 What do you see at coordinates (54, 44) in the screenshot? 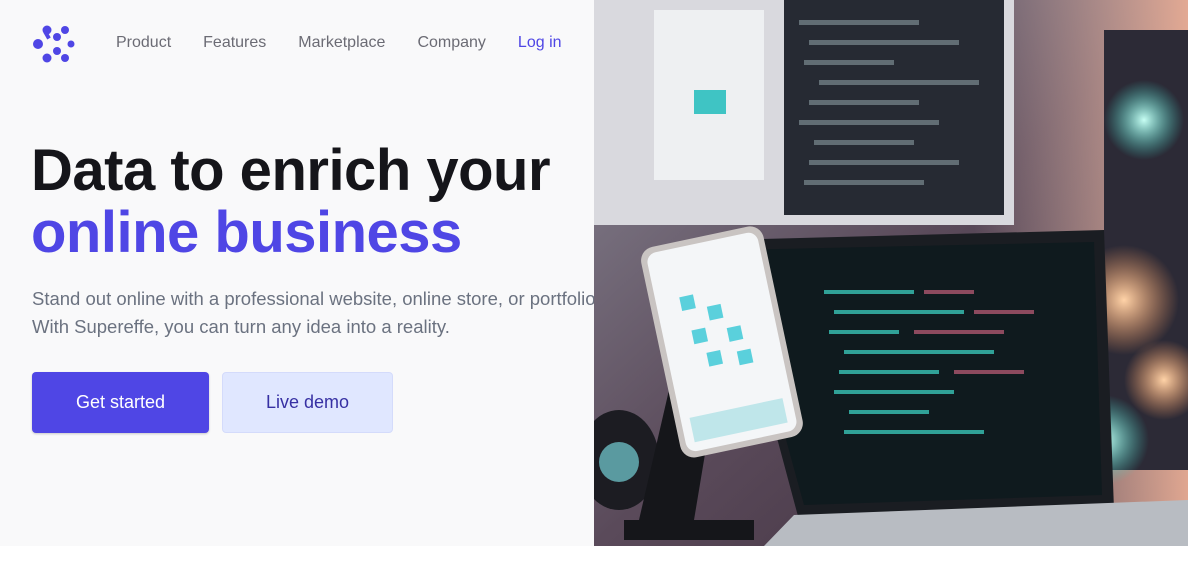
I see `brand-logo-icon` at bounding box center [54, 44].